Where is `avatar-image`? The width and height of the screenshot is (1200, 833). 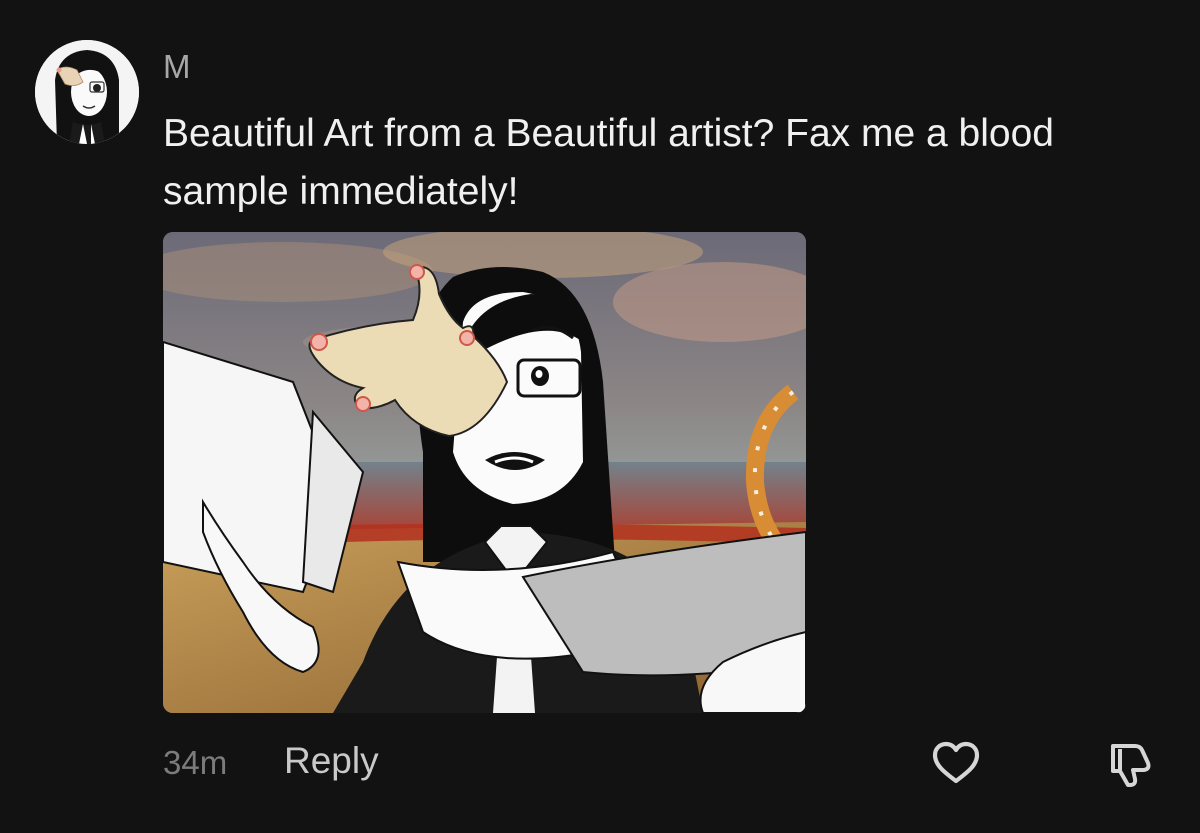
avatar-image is located at coordinates (87, 92).